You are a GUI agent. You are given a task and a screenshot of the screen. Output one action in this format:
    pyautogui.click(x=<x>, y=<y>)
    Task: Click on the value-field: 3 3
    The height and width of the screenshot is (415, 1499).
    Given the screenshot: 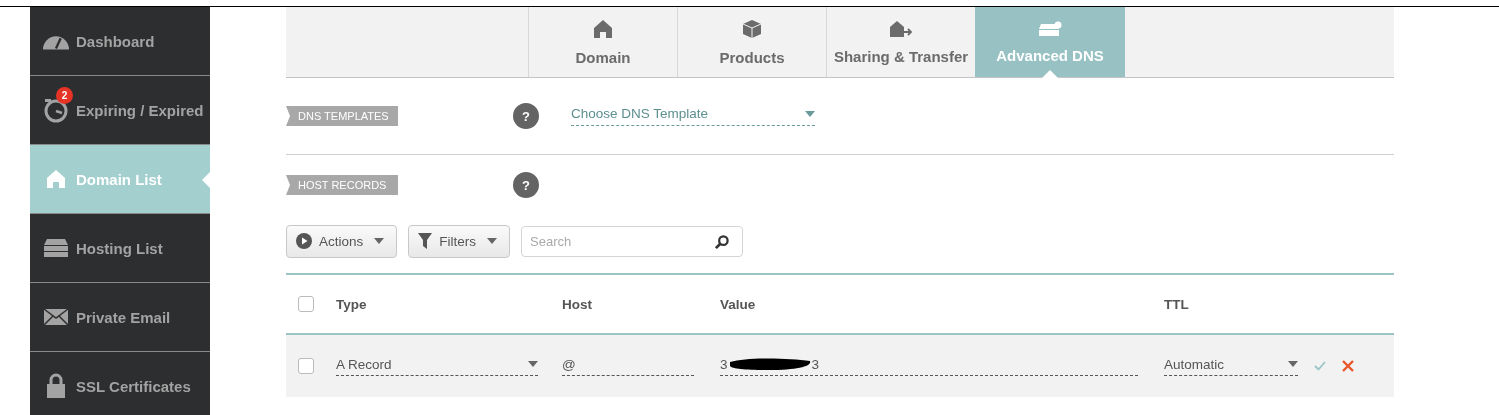 What is the action you would take?
    pyautogui.click(x=929, y=366)
    